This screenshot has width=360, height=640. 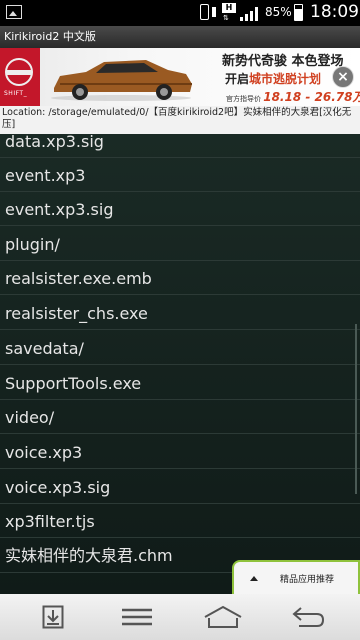 I want to click on status-bar: H ⇅ 85% 18:09, so click(x=180, y=13).